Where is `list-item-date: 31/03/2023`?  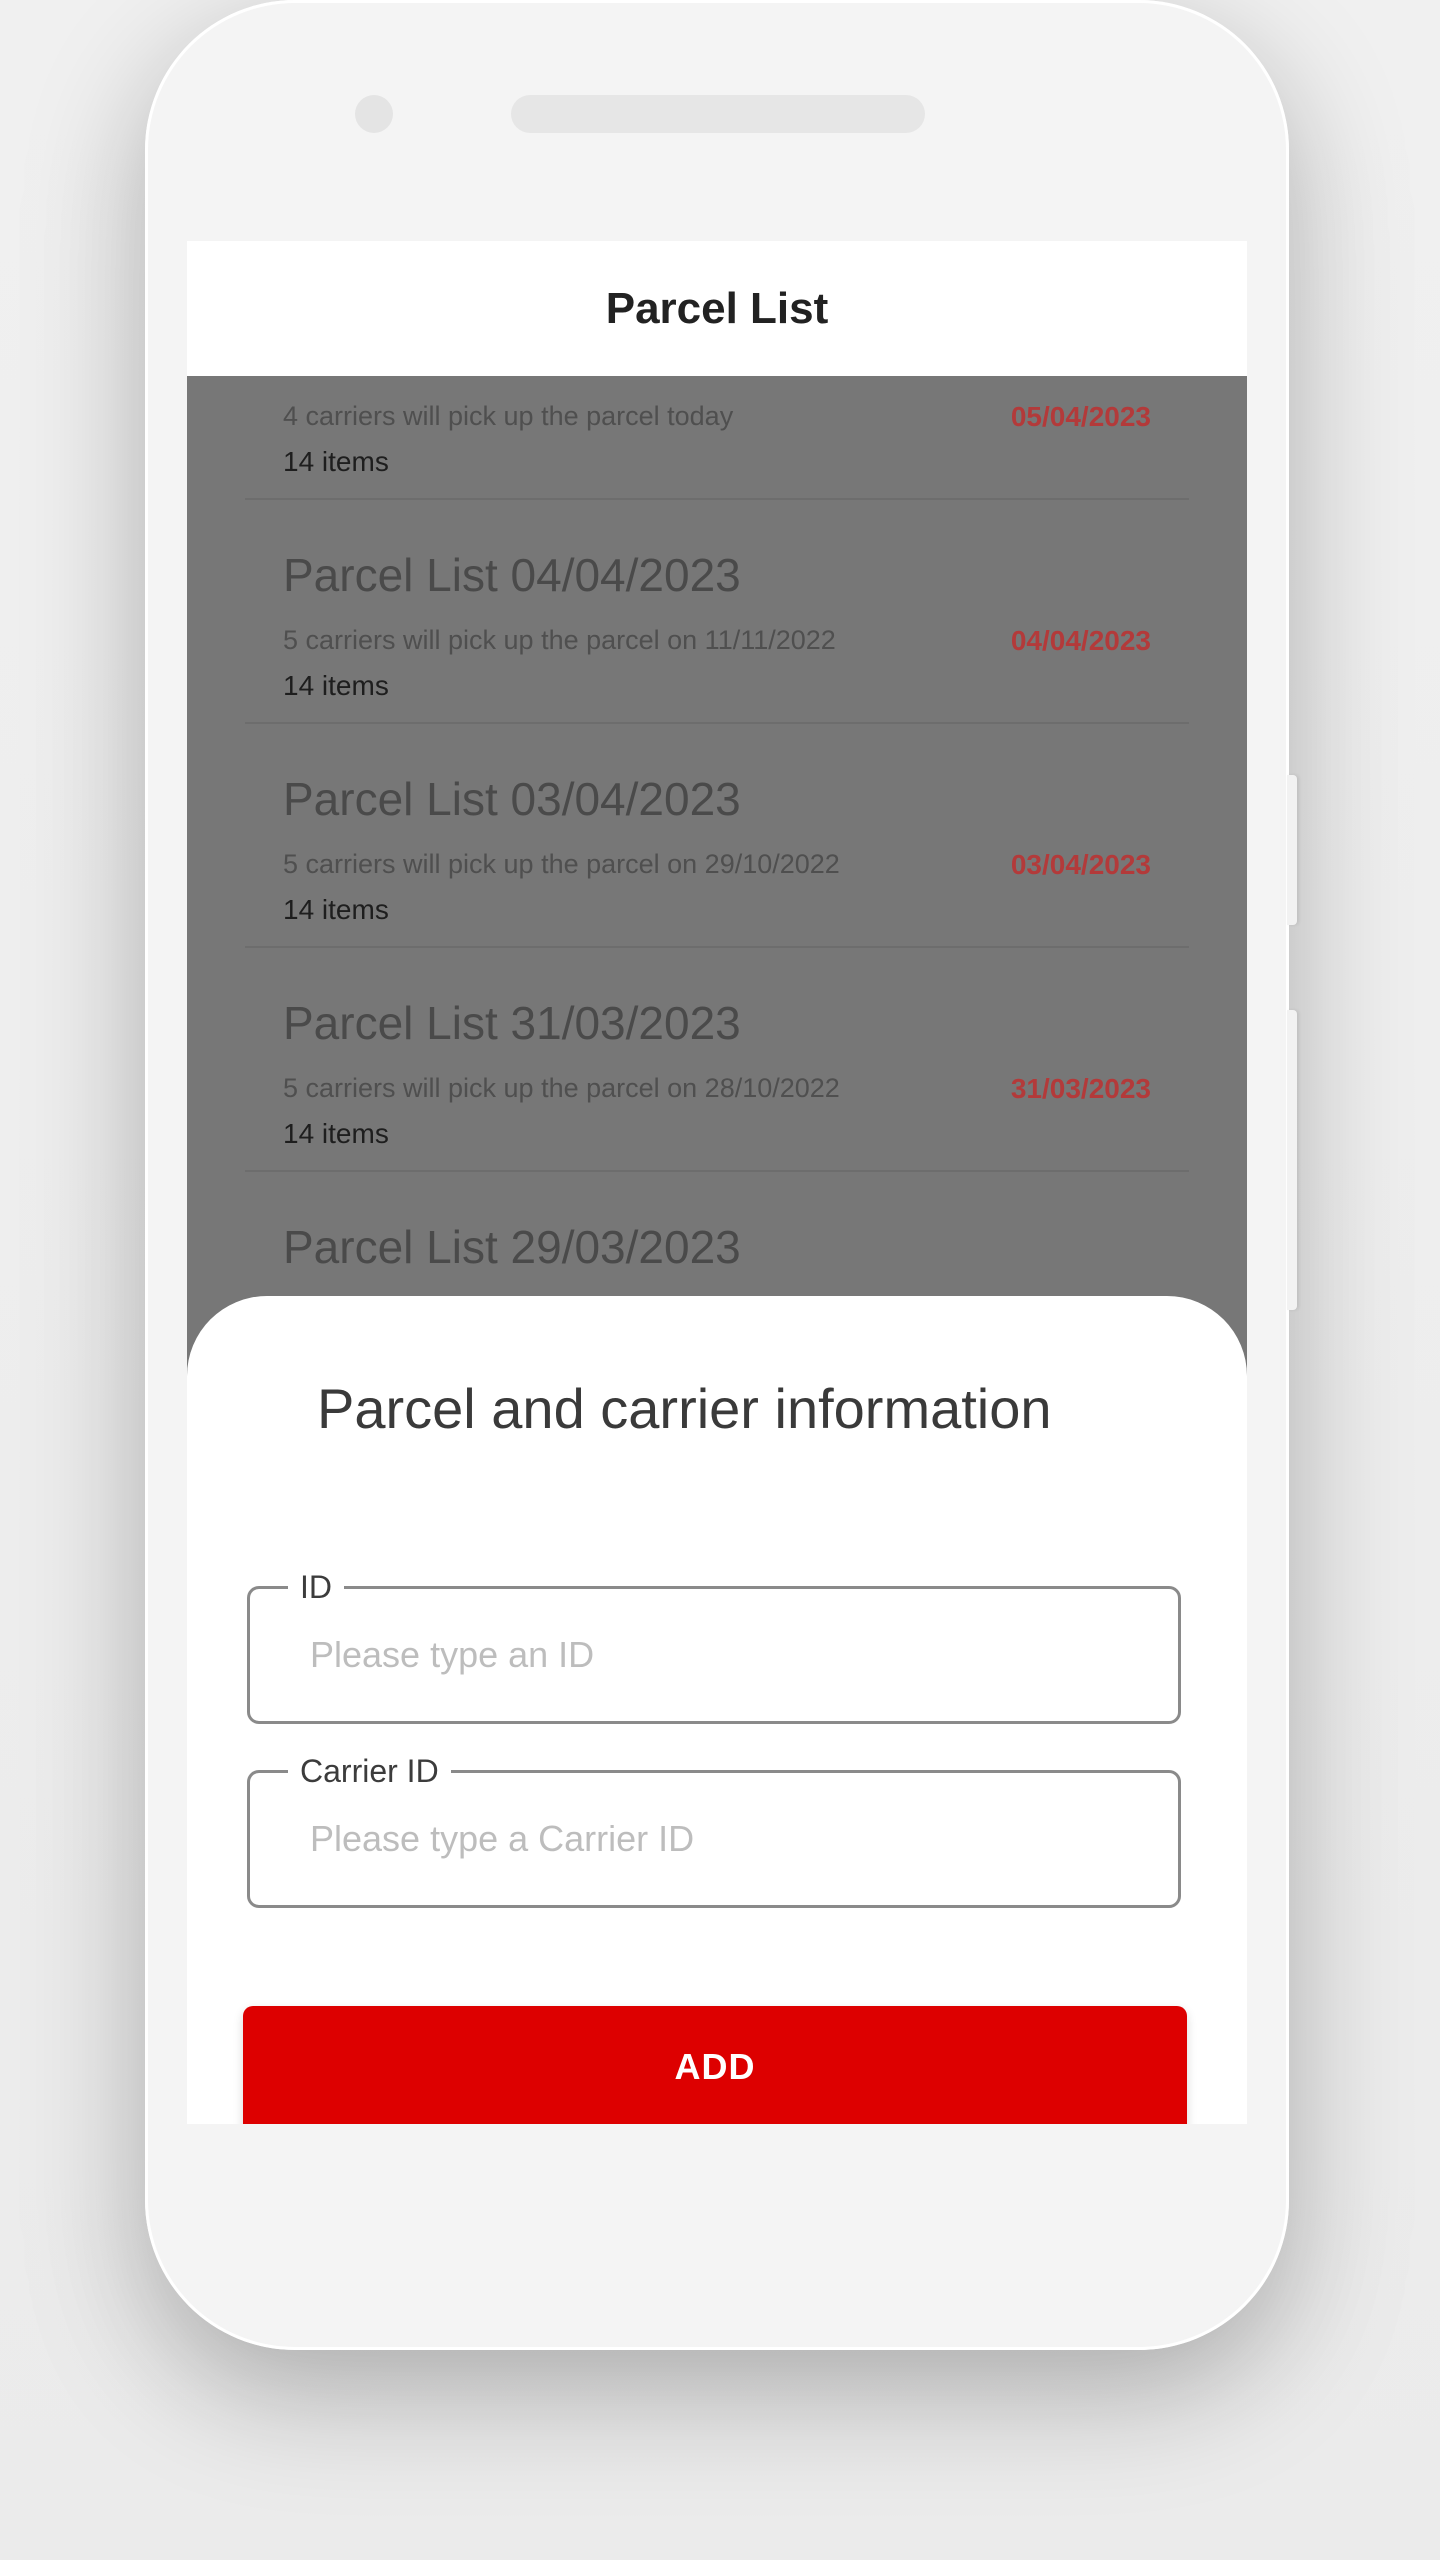
list-item-date: 31/03/2023 is located at coordinates (1080, 1088).